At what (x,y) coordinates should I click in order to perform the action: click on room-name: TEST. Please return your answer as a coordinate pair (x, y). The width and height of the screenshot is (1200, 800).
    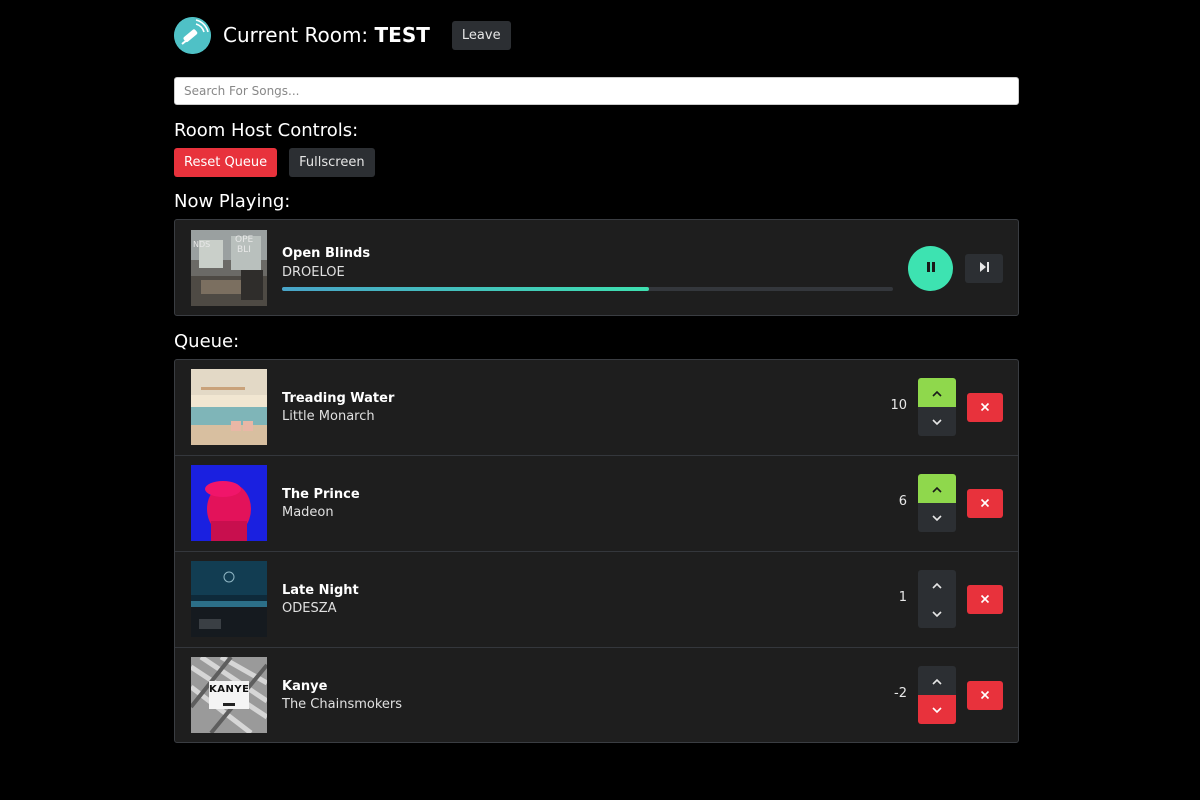
    Looking at the image, I should click on (402, 35).